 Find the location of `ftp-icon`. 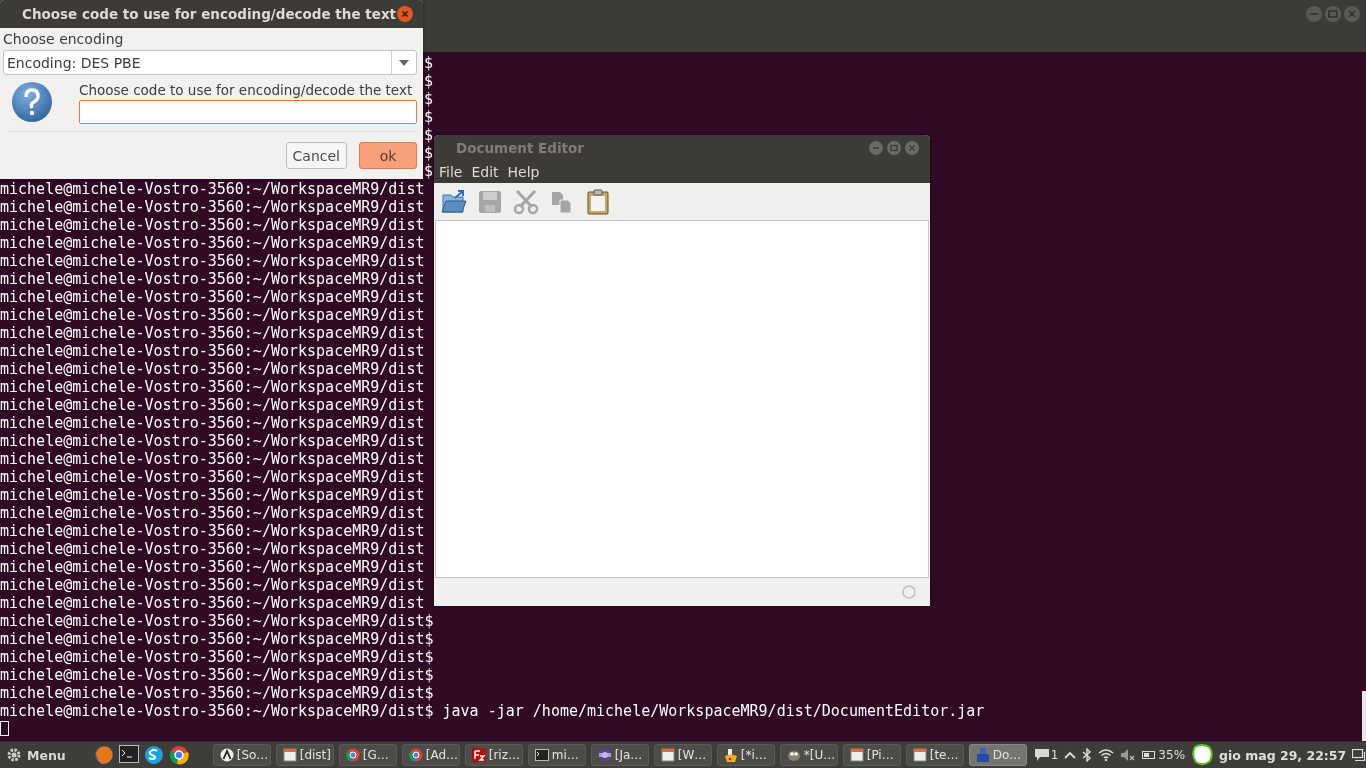

ftp-icon is located at coordinates (478, 755).